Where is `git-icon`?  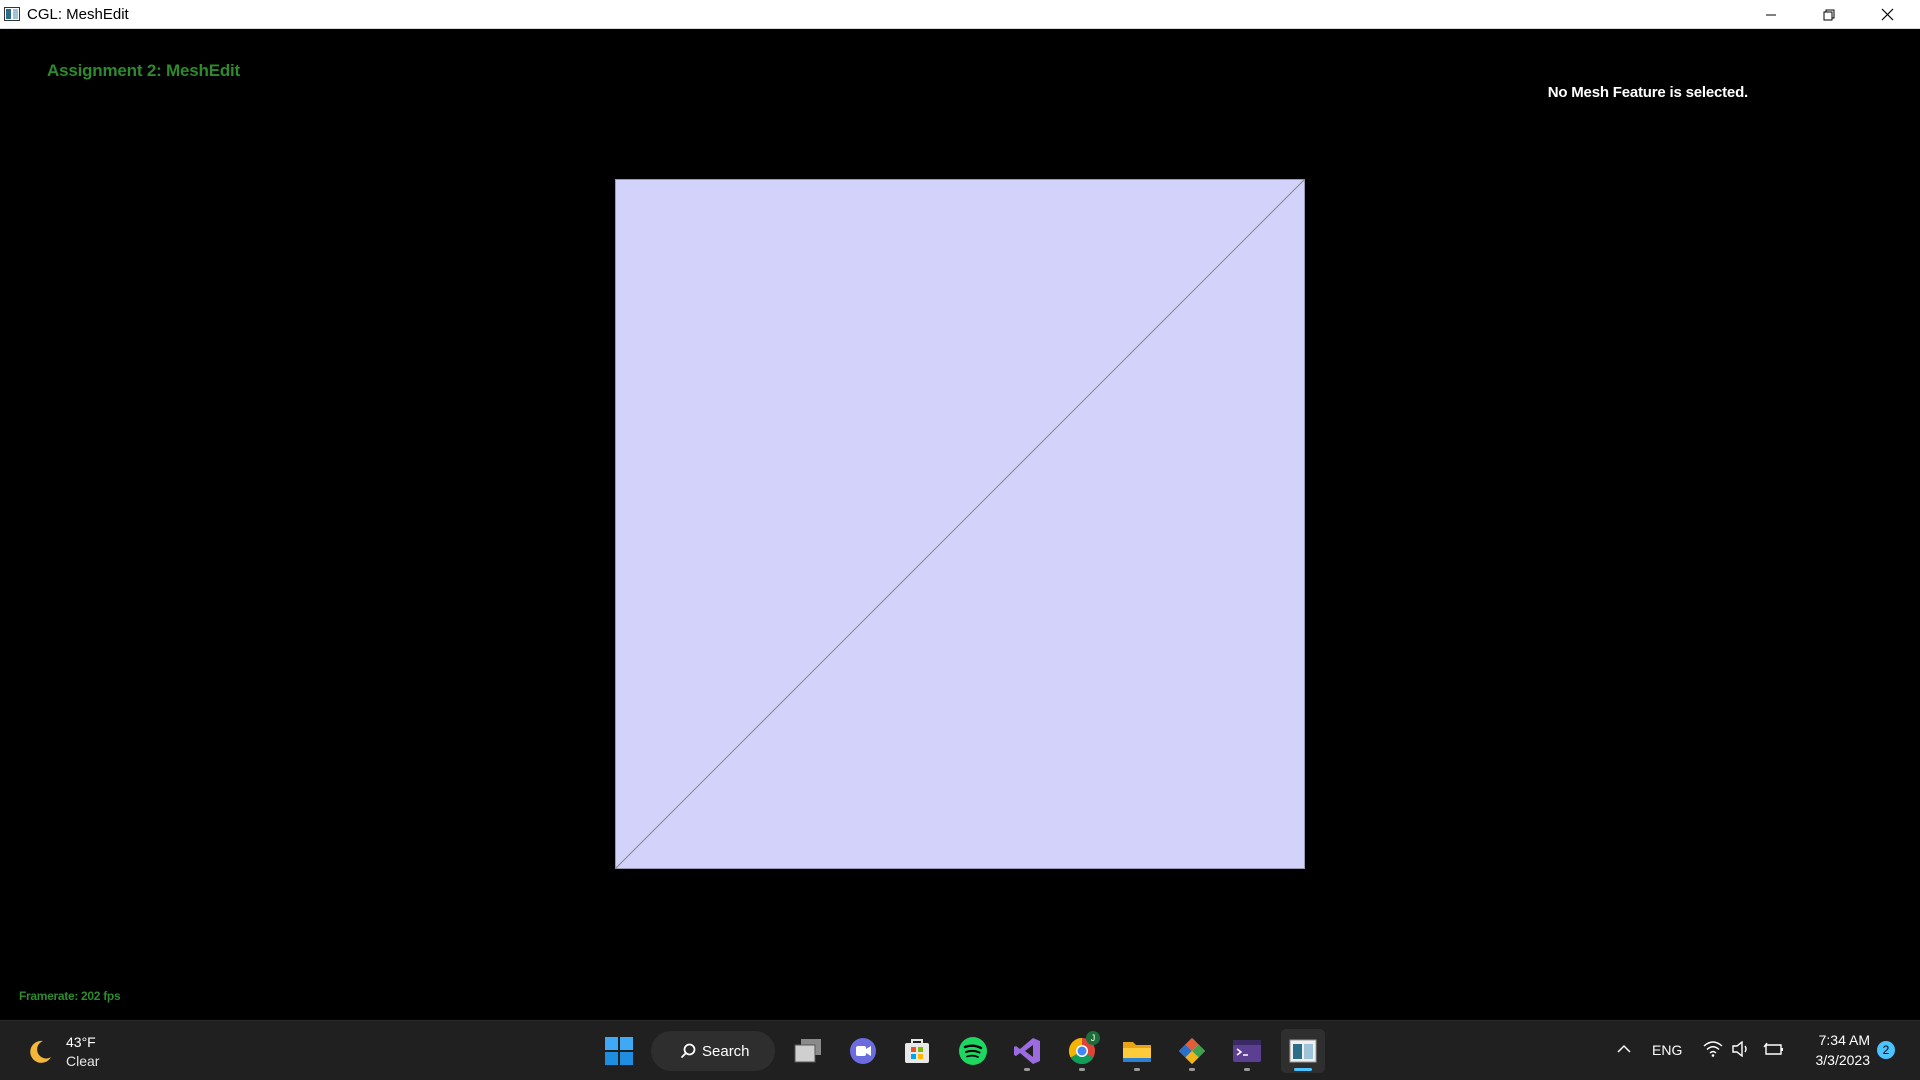 git-icon is located at coordinates (1192, 1051).